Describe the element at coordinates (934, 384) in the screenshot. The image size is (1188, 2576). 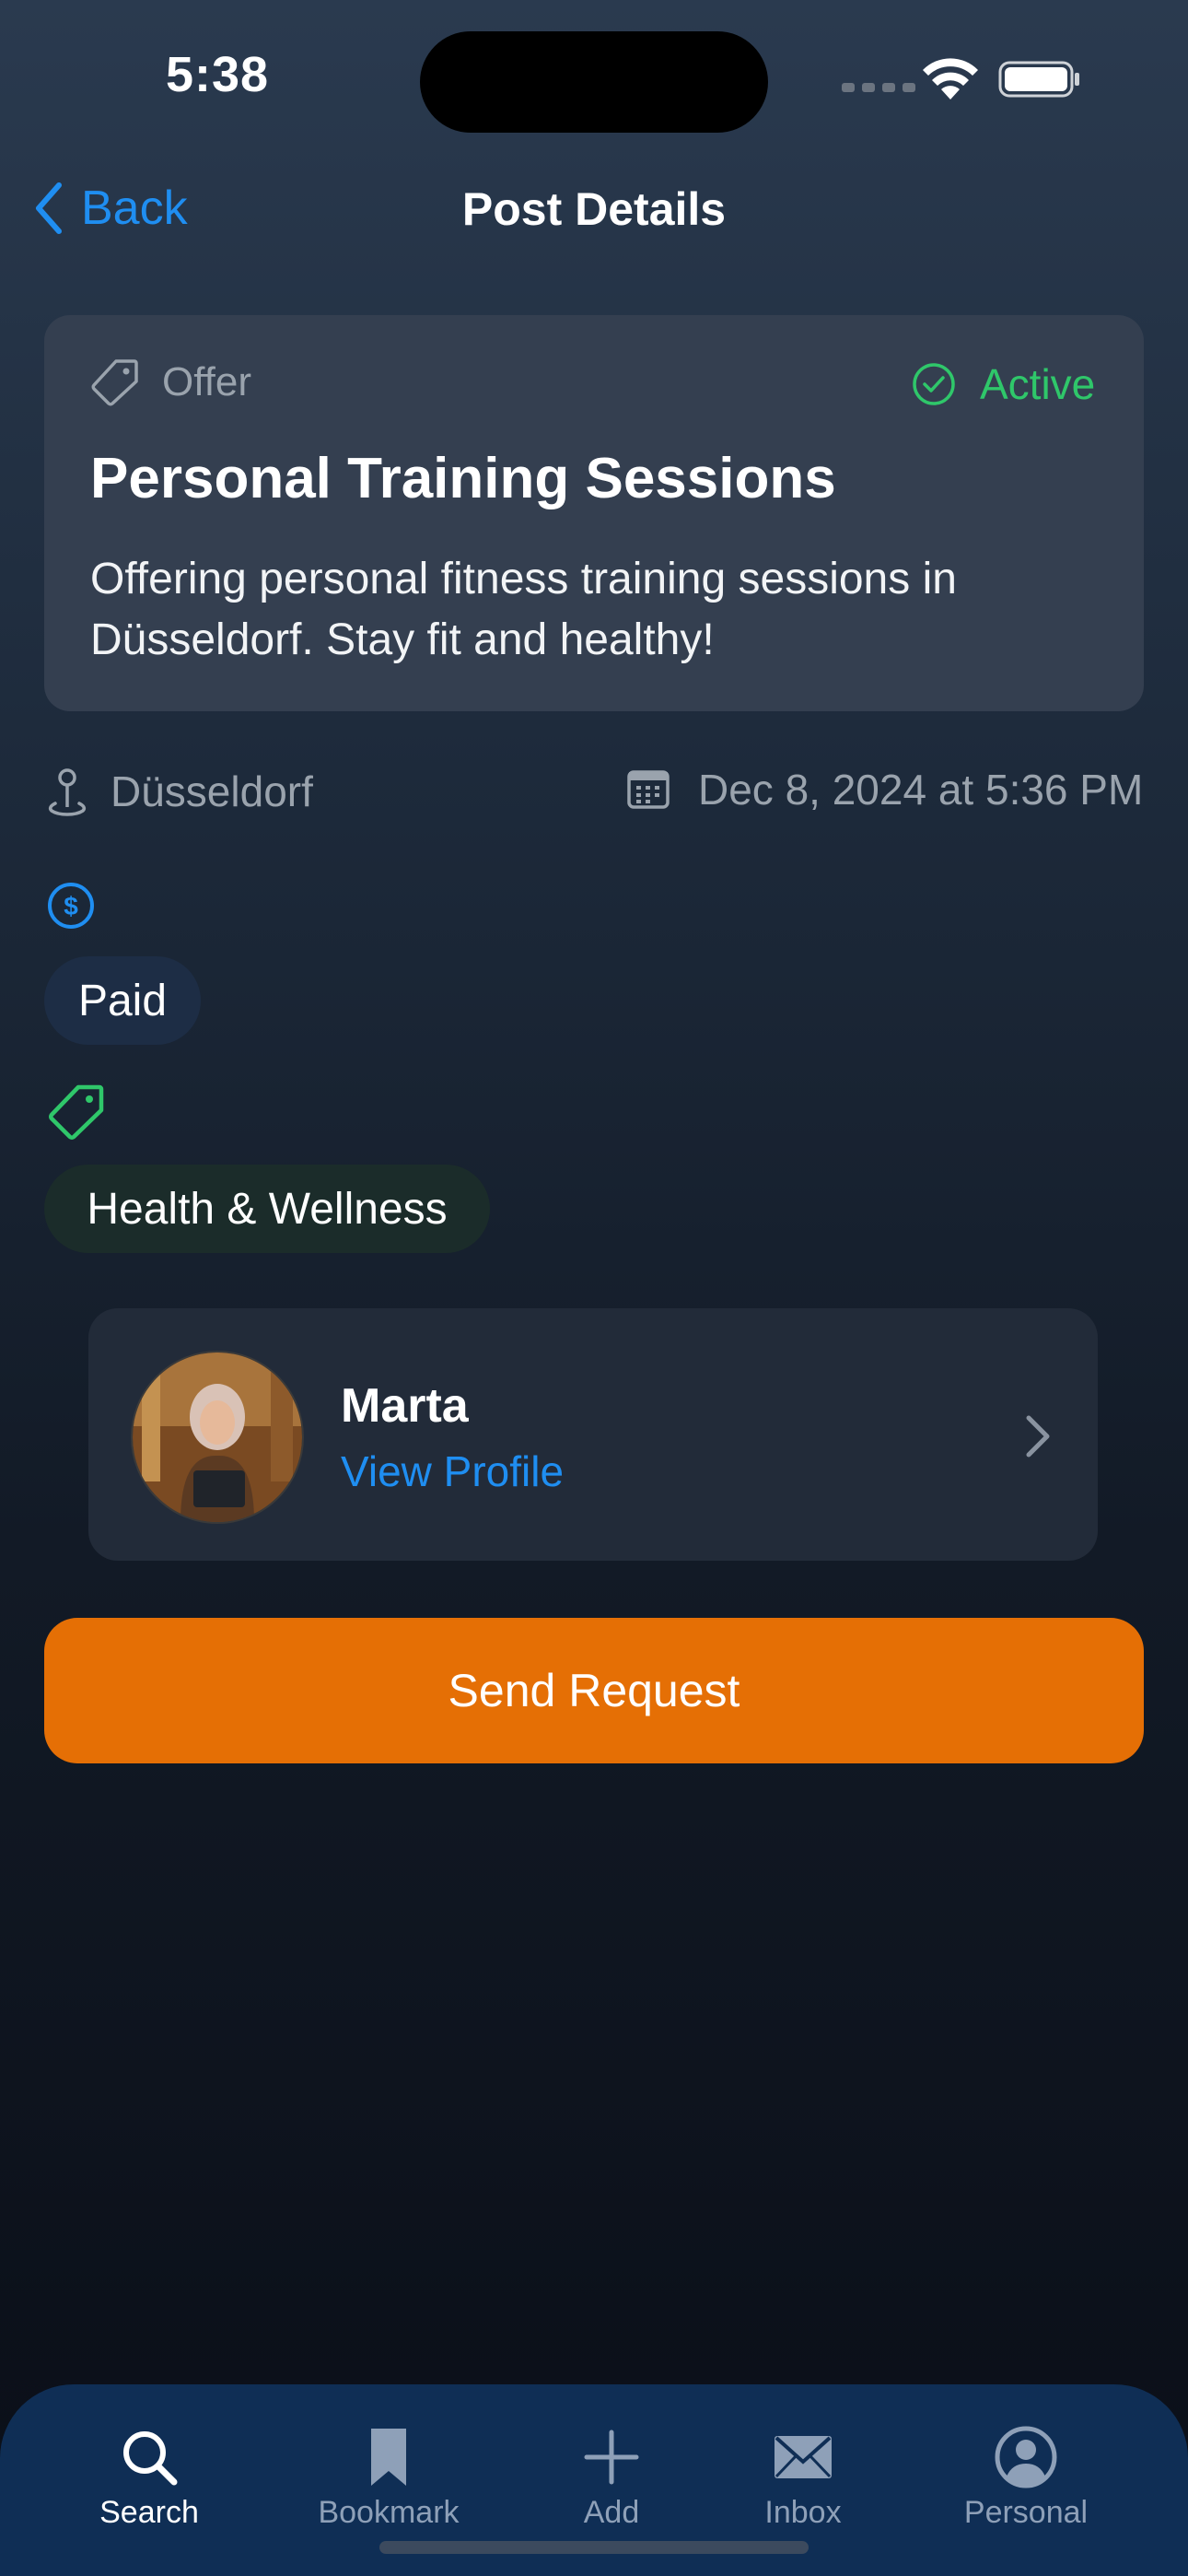
I see `checkmark-circle-icon` at that location.